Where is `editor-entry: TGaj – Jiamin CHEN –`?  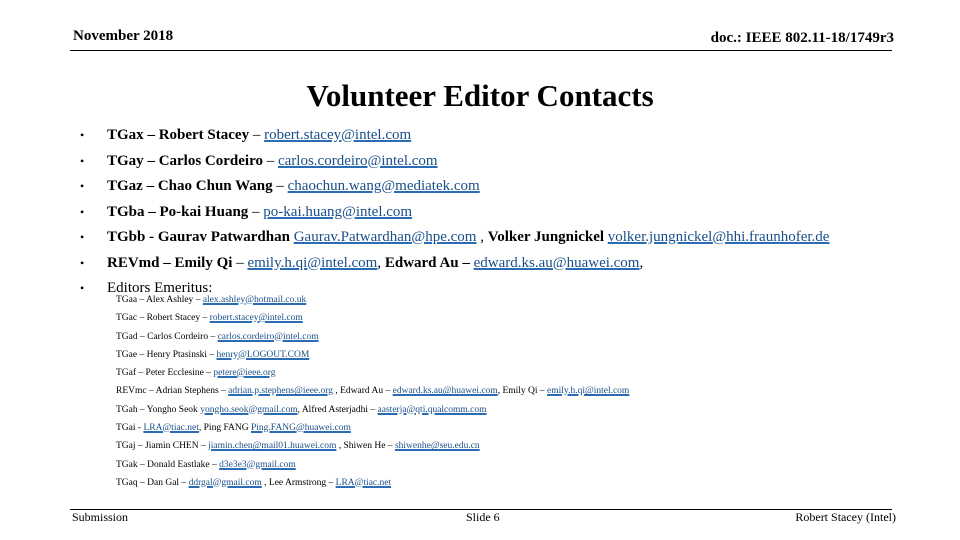
editor-entry: TGaj – Jiamin CHEN – is located at coordinates (162, 446).